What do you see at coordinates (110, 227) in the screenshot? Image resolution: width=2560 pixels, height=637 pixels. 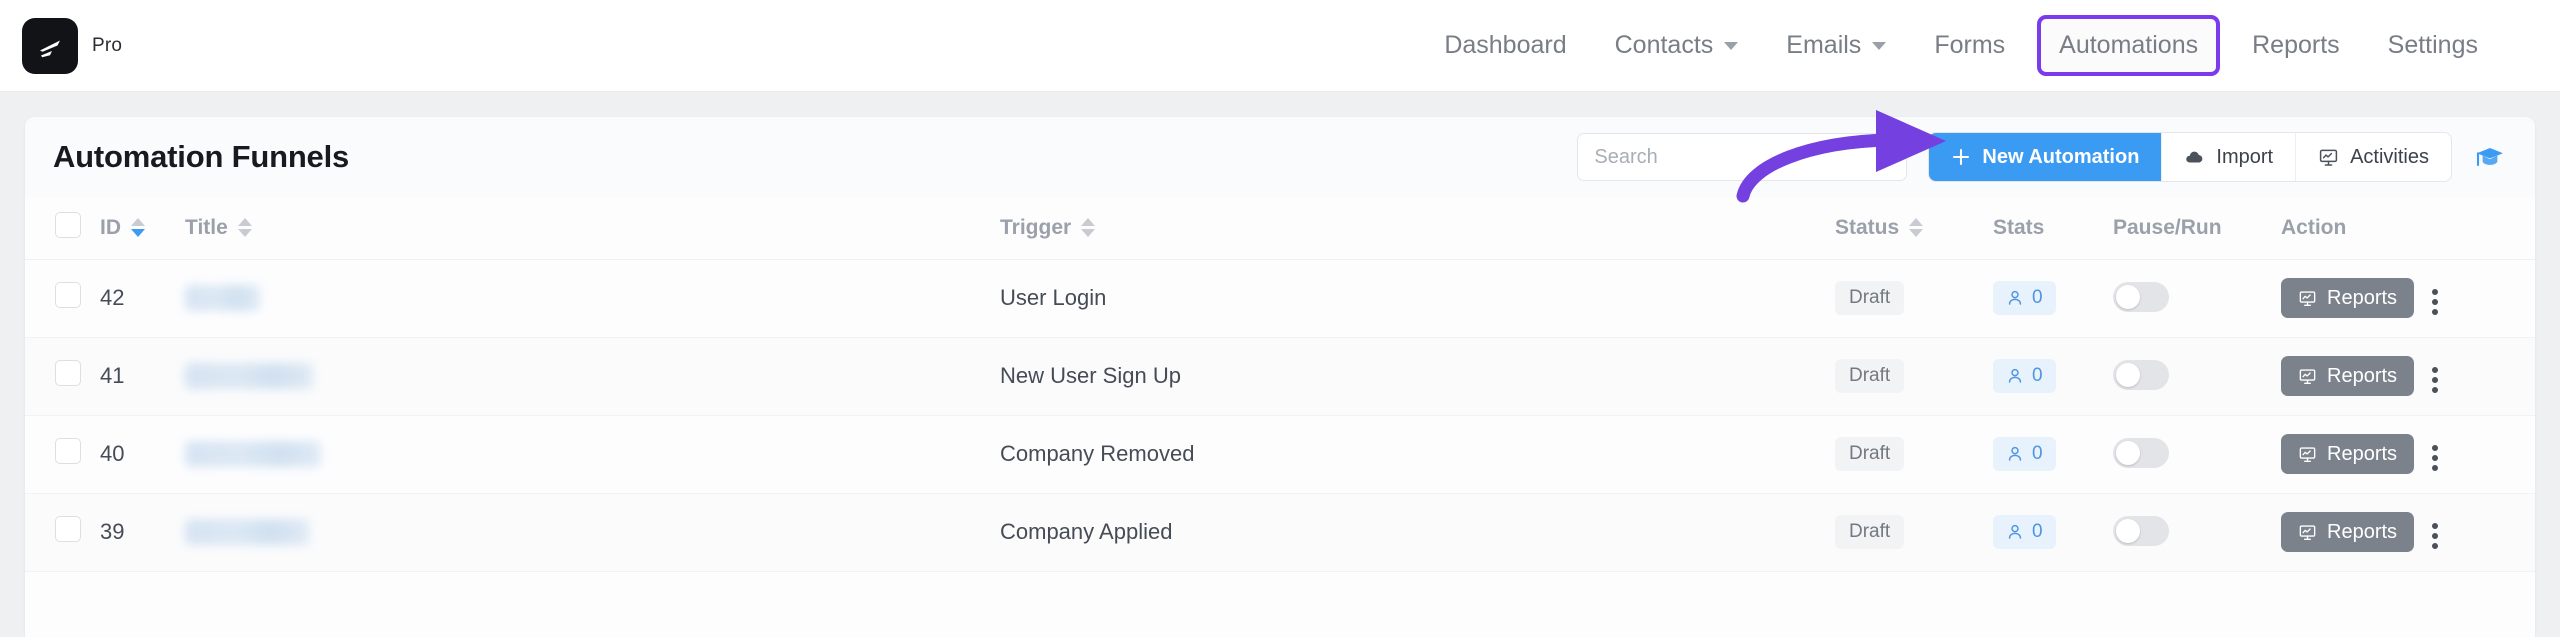 I see `header-id-label: ID` at bounding box center [110, 227].